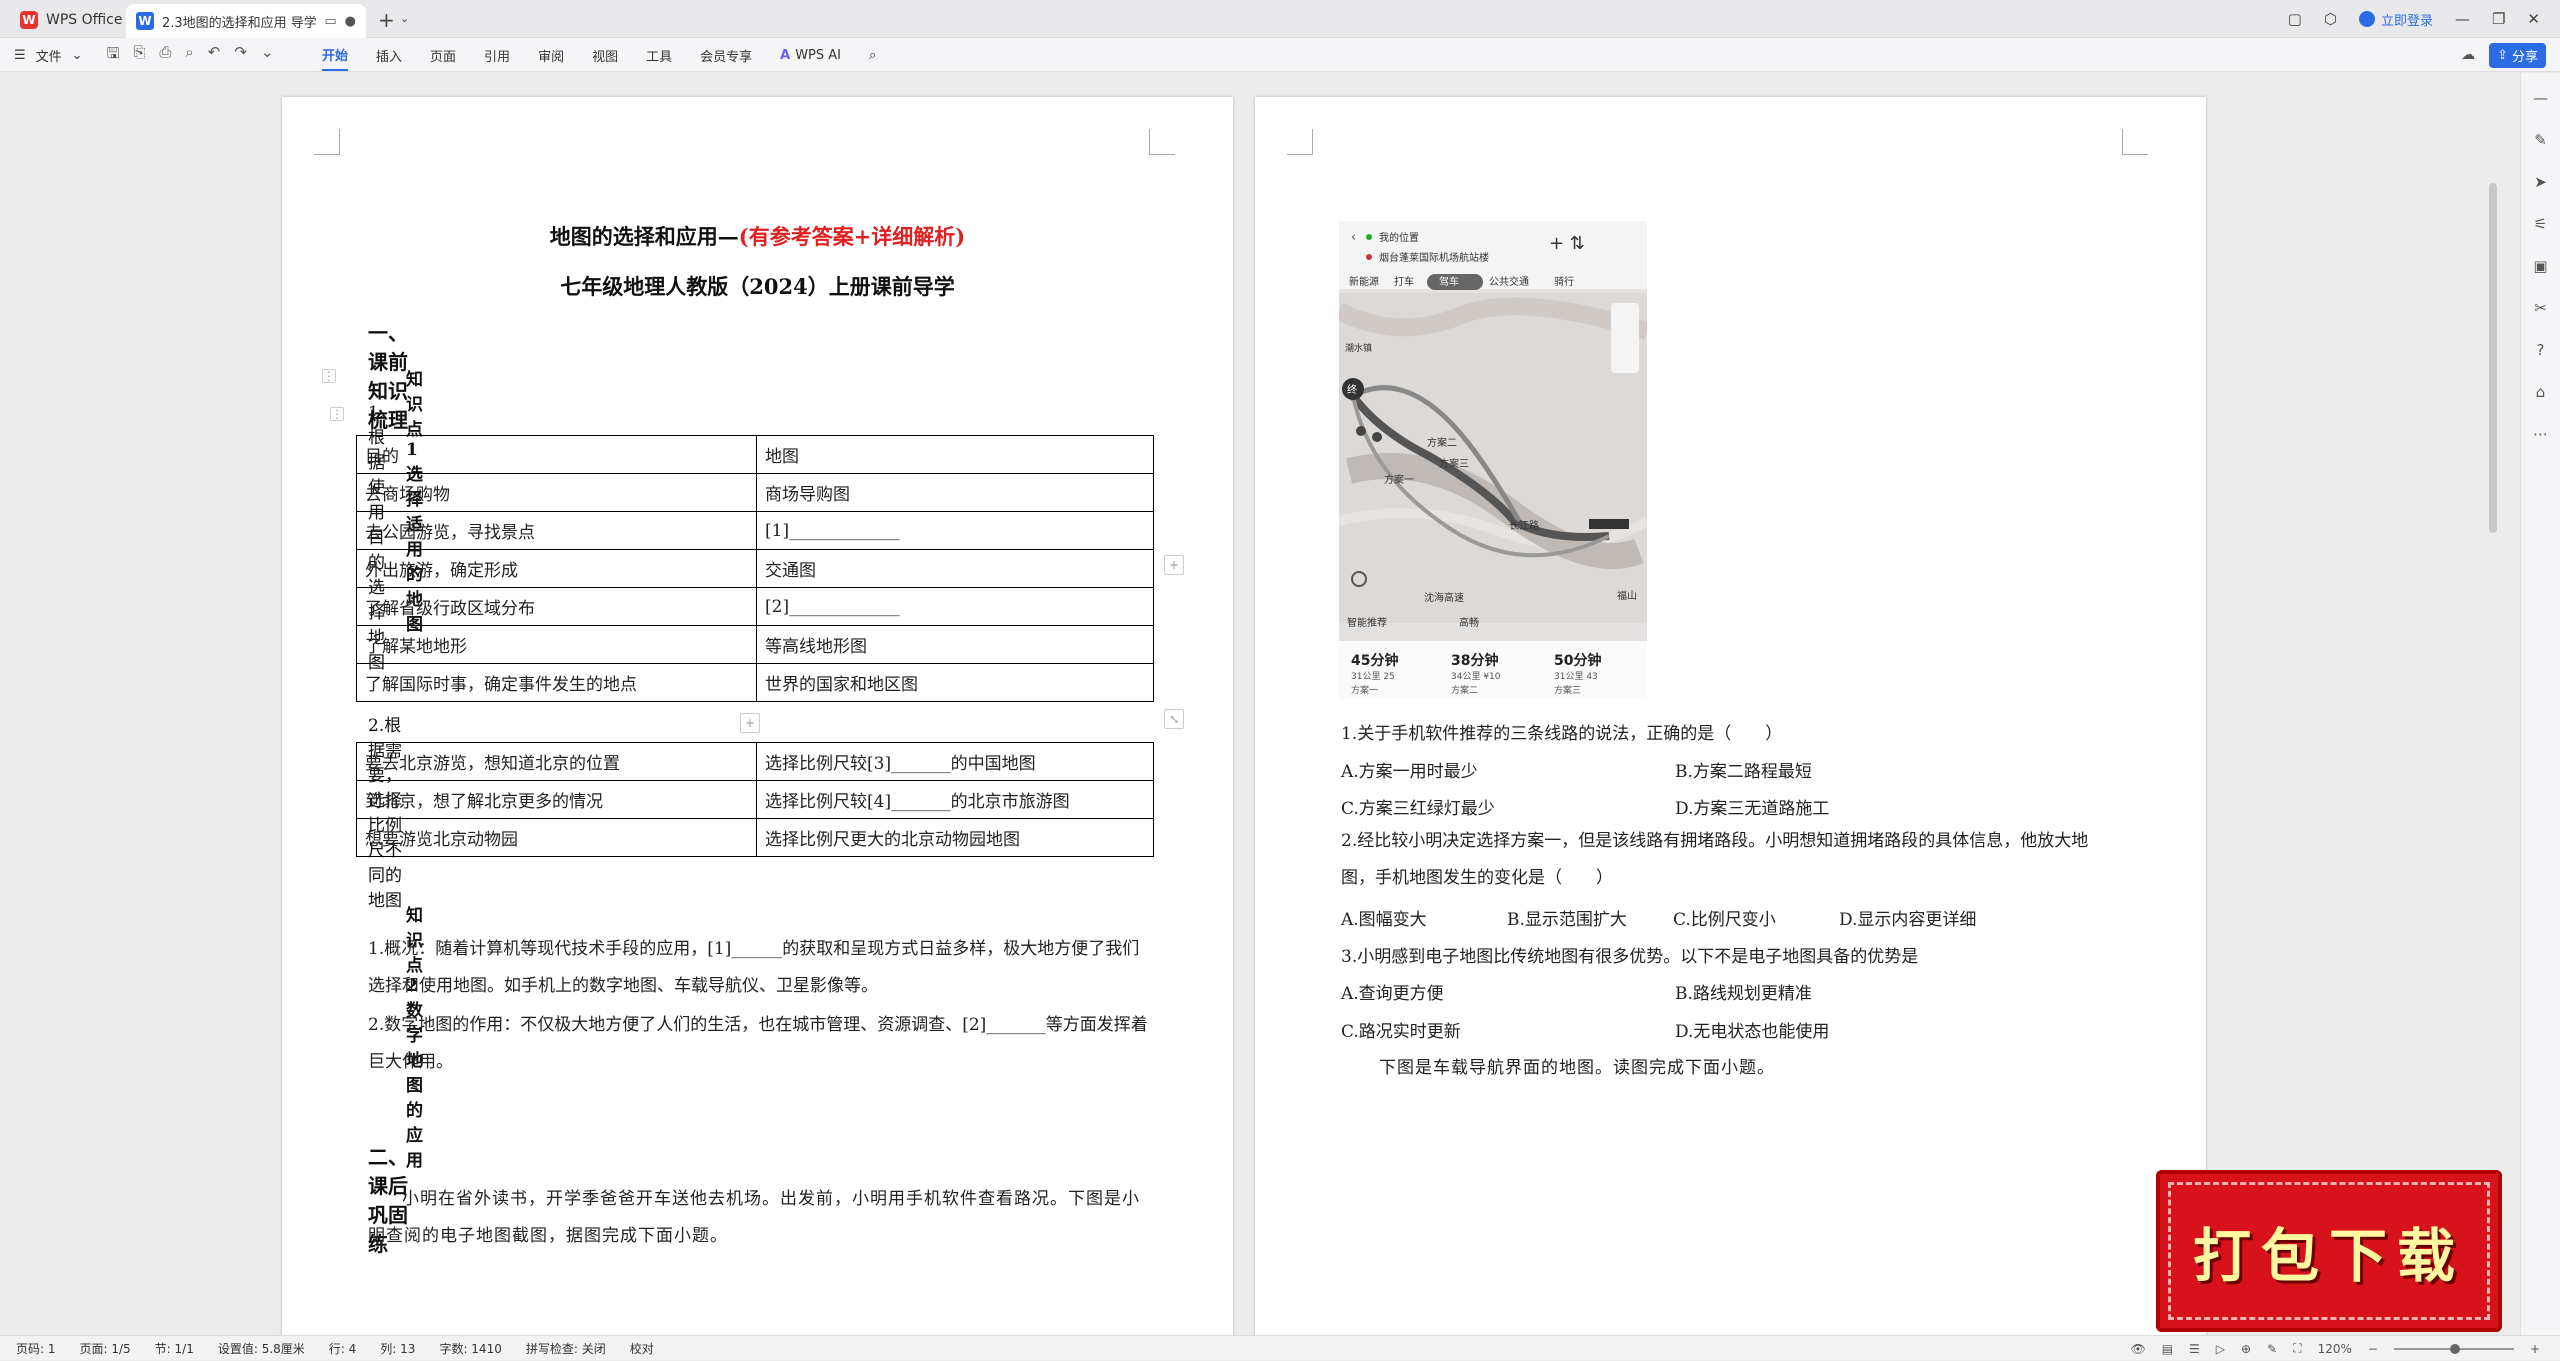 The width and height of the screenshot is (2560, 1361). Describe the element at coordinates (2540, 140) in the screenshot. I see `pen-icon: ✎` at that location.